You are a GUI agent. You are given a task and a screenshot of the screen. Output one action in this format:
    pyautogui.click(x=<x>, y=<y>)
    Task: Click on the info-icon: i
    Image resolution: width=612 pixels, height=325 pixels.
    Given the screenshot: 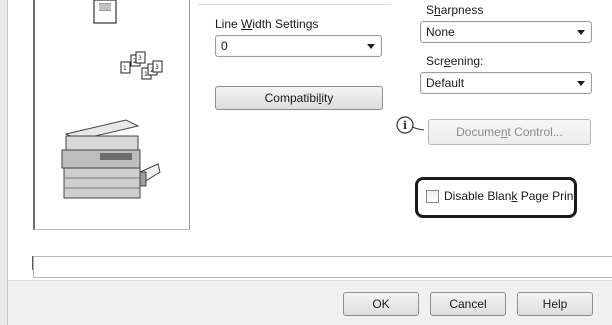 What is the action you would take?
    pyautogui.click(x=411, y=127)
    